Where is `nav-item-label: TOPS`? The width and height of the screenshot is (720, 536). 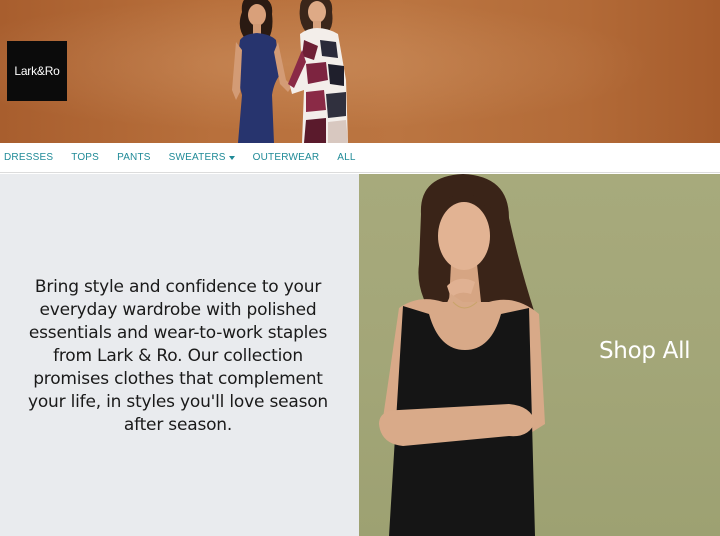 nav-item-label: TOPS is located at coordinates (85, 157).